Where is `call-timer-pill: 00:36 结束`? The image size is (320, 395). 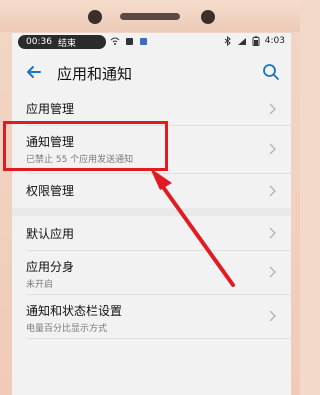
call-timer-pill: 00:36 结束 is located at coordinates (62, 42).